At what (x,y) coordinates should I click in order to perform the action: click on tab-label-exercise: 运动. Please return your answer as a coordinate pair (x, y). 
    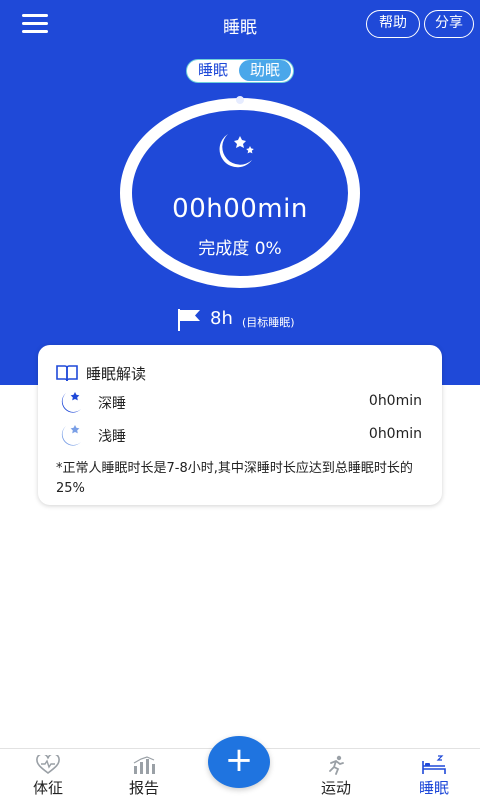
    Looking at the image, I should click on (335, 788).